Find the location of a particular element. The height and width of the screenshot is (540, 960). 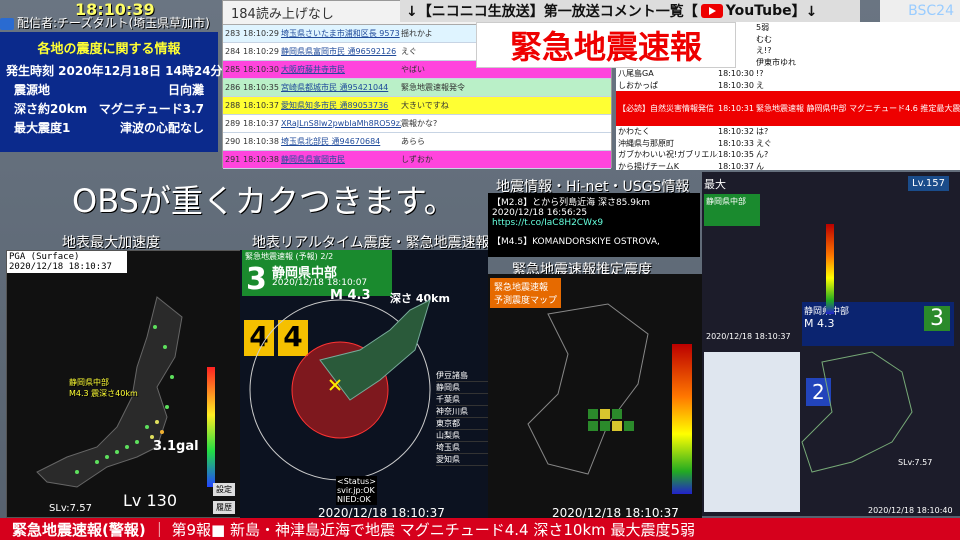

youtube-comment-text: ん? is located at coordinates (762, 155).